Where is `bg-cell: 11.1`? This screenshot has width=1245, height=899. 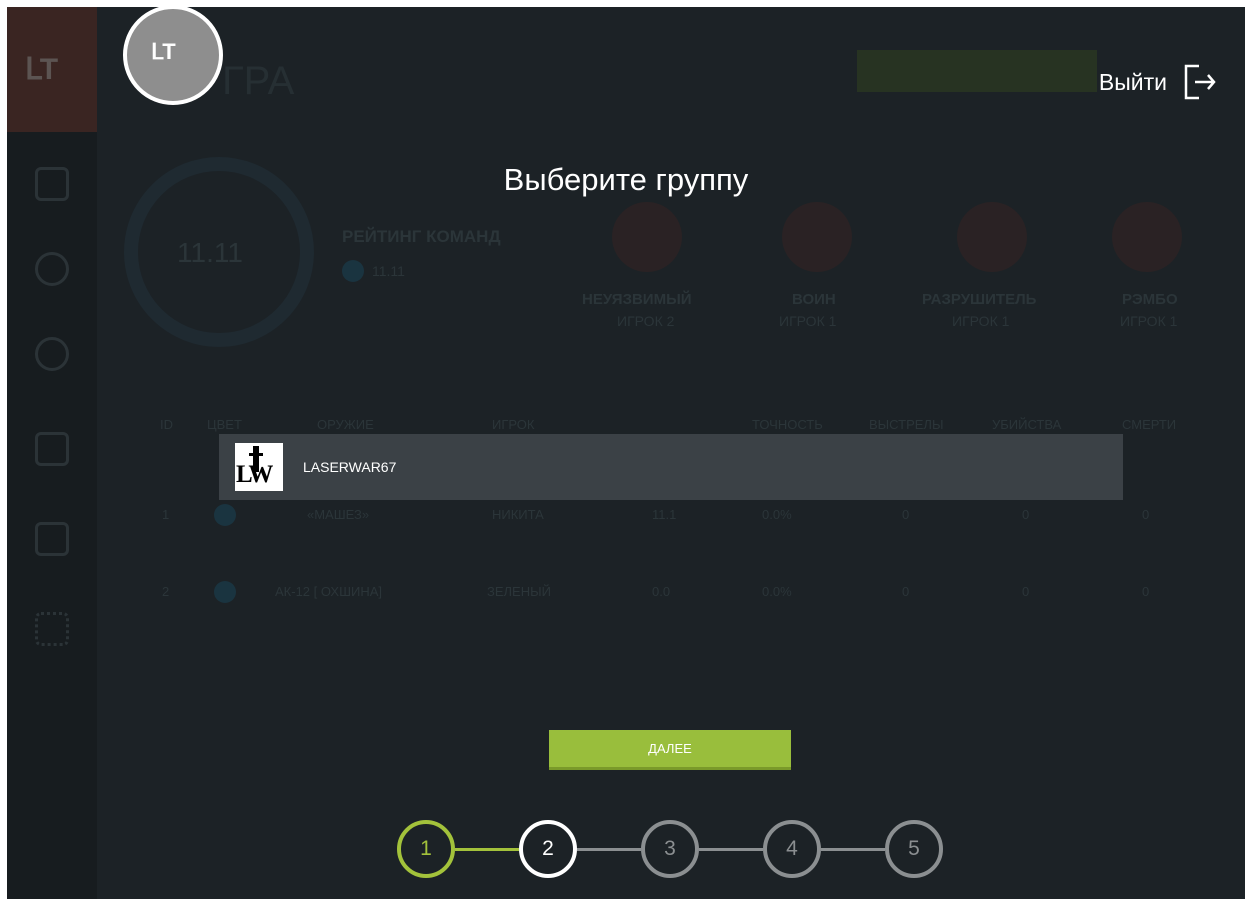 bg-cell: 11.1 is located at coordinates (664, 514).